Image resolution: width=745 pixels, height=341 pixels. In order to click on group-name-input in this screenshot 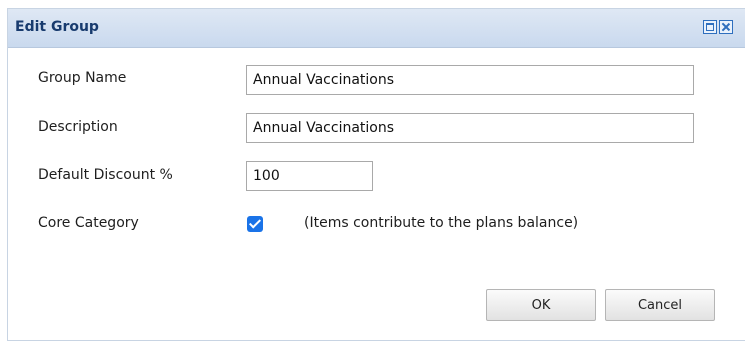, I will do `click(470, 80)`.